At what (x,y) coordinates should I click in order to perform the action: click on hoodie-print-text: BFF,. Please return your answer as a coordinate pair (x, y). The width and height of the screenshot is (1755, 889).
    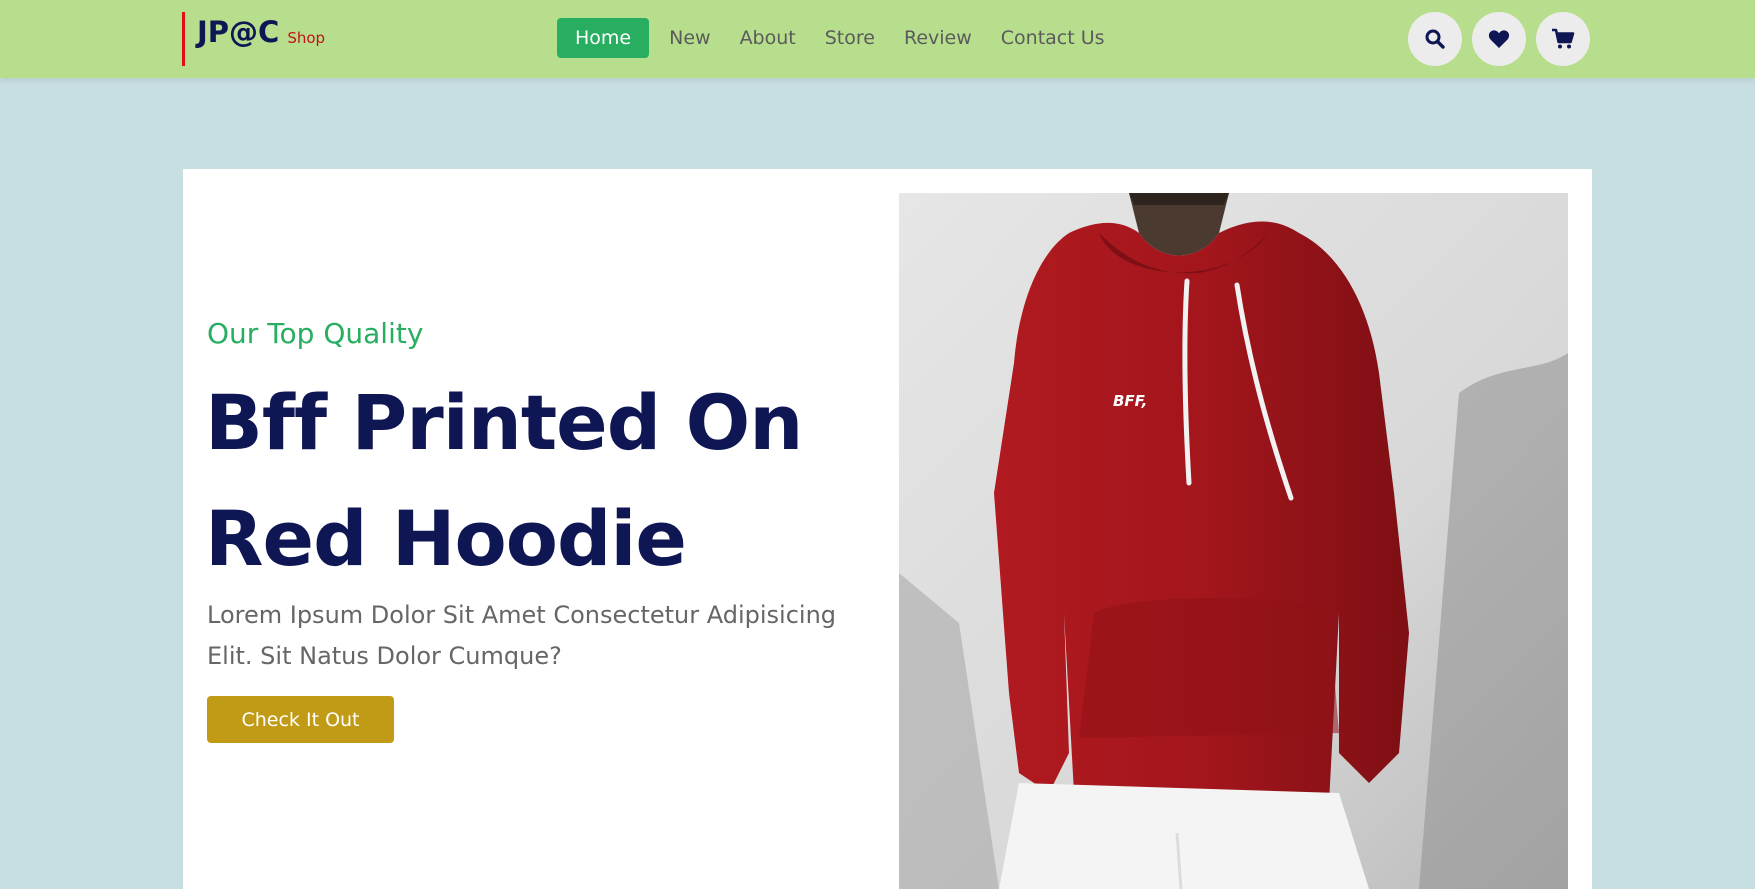
    Looking at the image, I should click on (1130, 401).